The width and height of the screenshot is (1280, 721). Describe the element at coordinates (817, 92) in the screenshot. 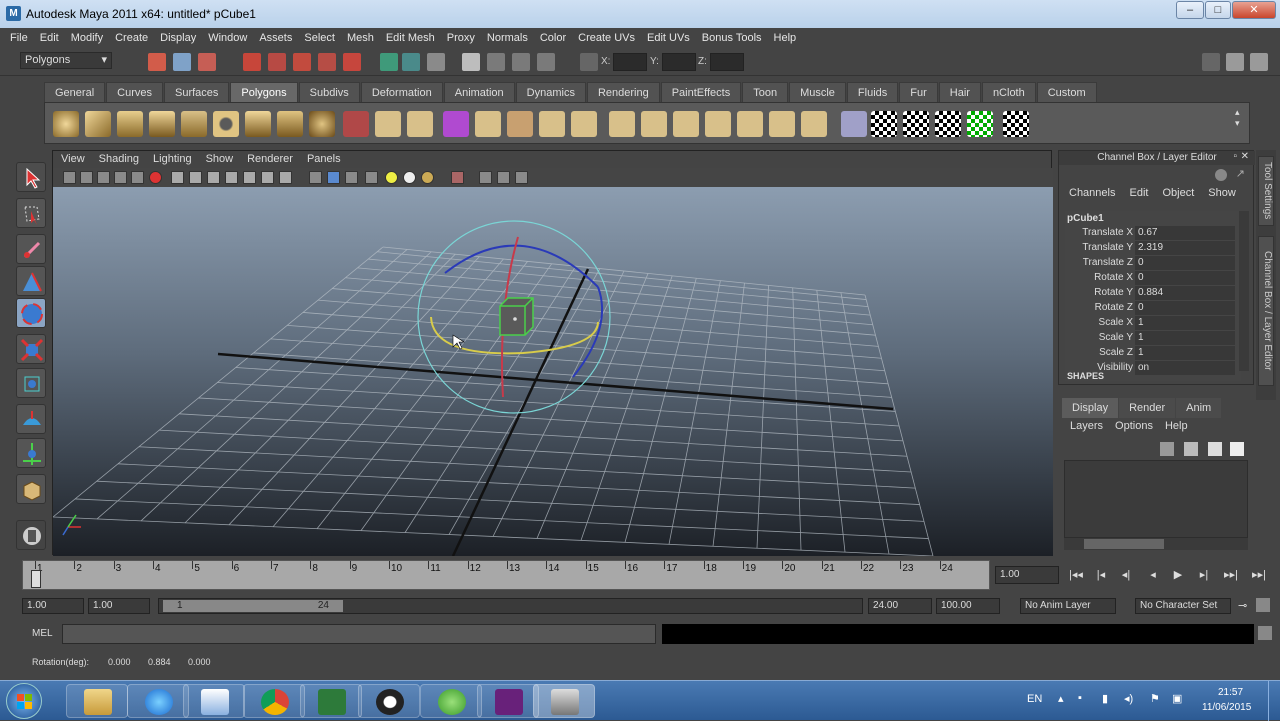

I see `shelf-tab-muscle: Muscle` at that location.